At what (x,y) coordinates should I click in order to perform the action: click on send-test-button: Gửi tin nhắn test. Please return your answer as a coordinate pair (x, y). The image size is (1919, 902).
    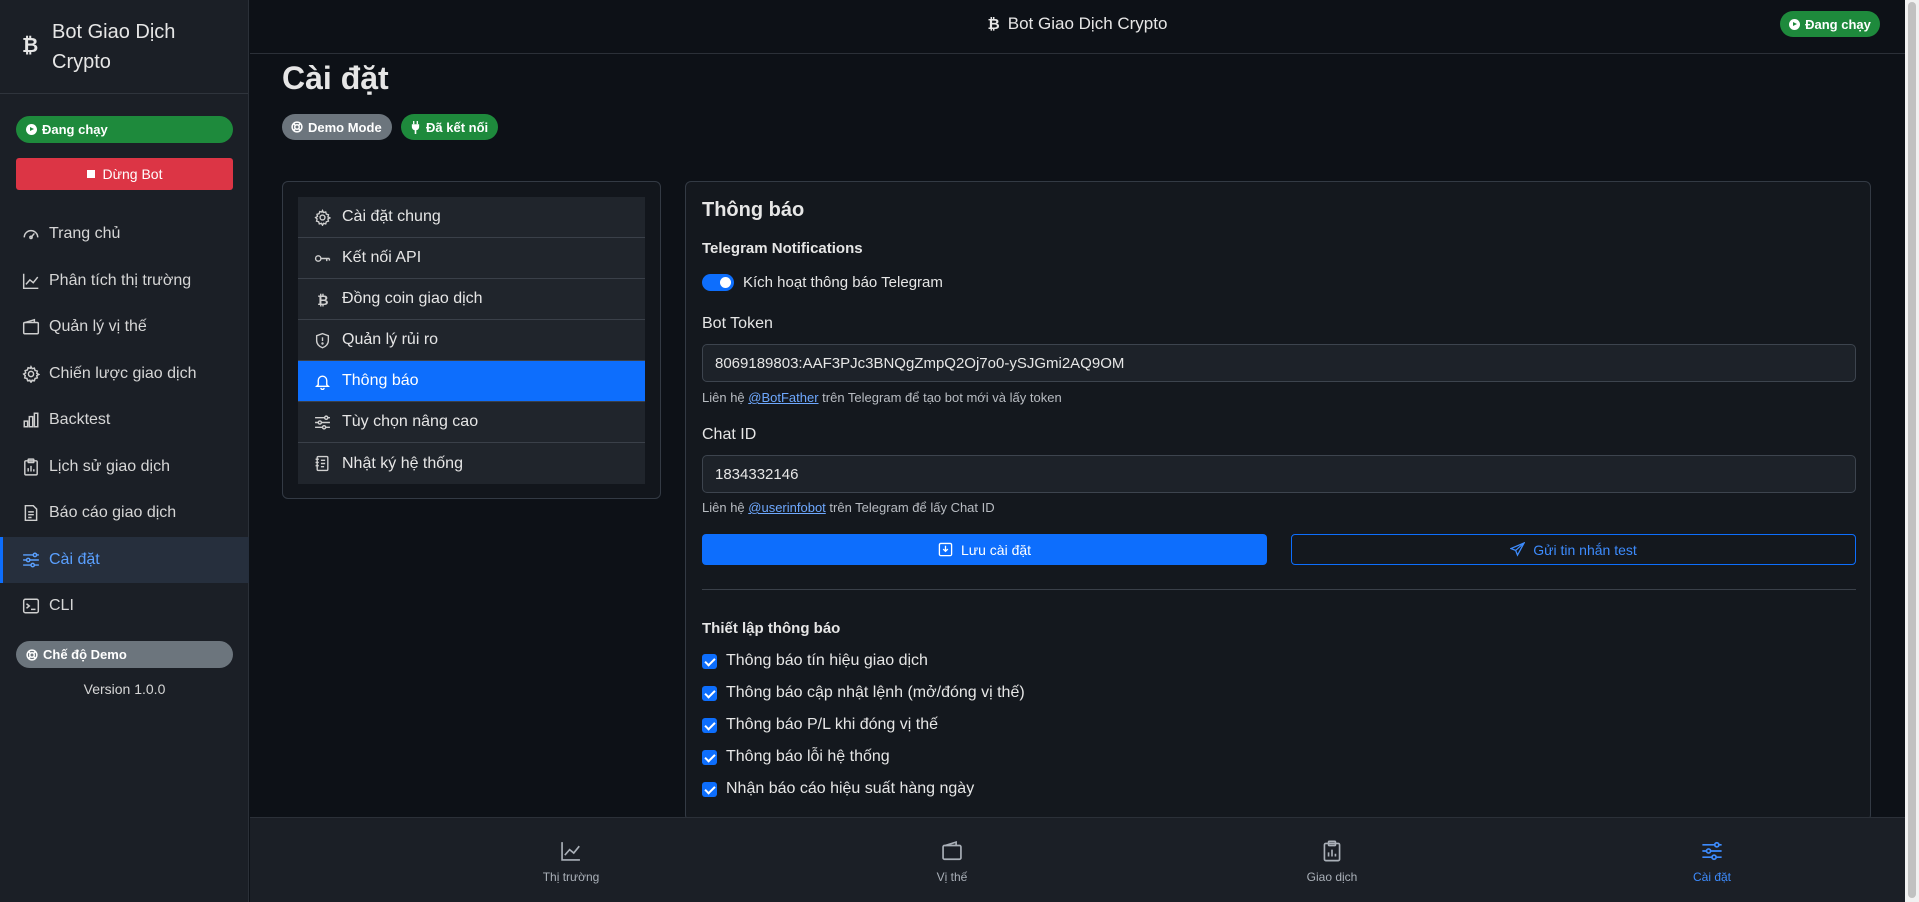
    Looking at the image, I should click on (1573, 549).